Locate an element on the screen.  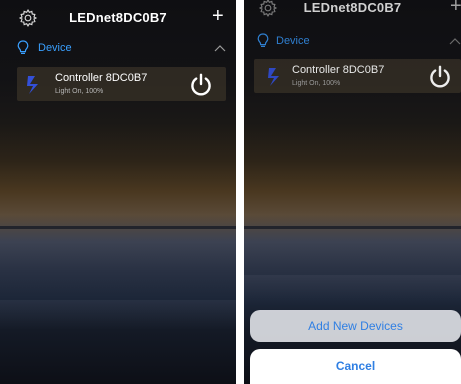
add-new-devices-button: Add New Devices is located at coordinates (355, 326).